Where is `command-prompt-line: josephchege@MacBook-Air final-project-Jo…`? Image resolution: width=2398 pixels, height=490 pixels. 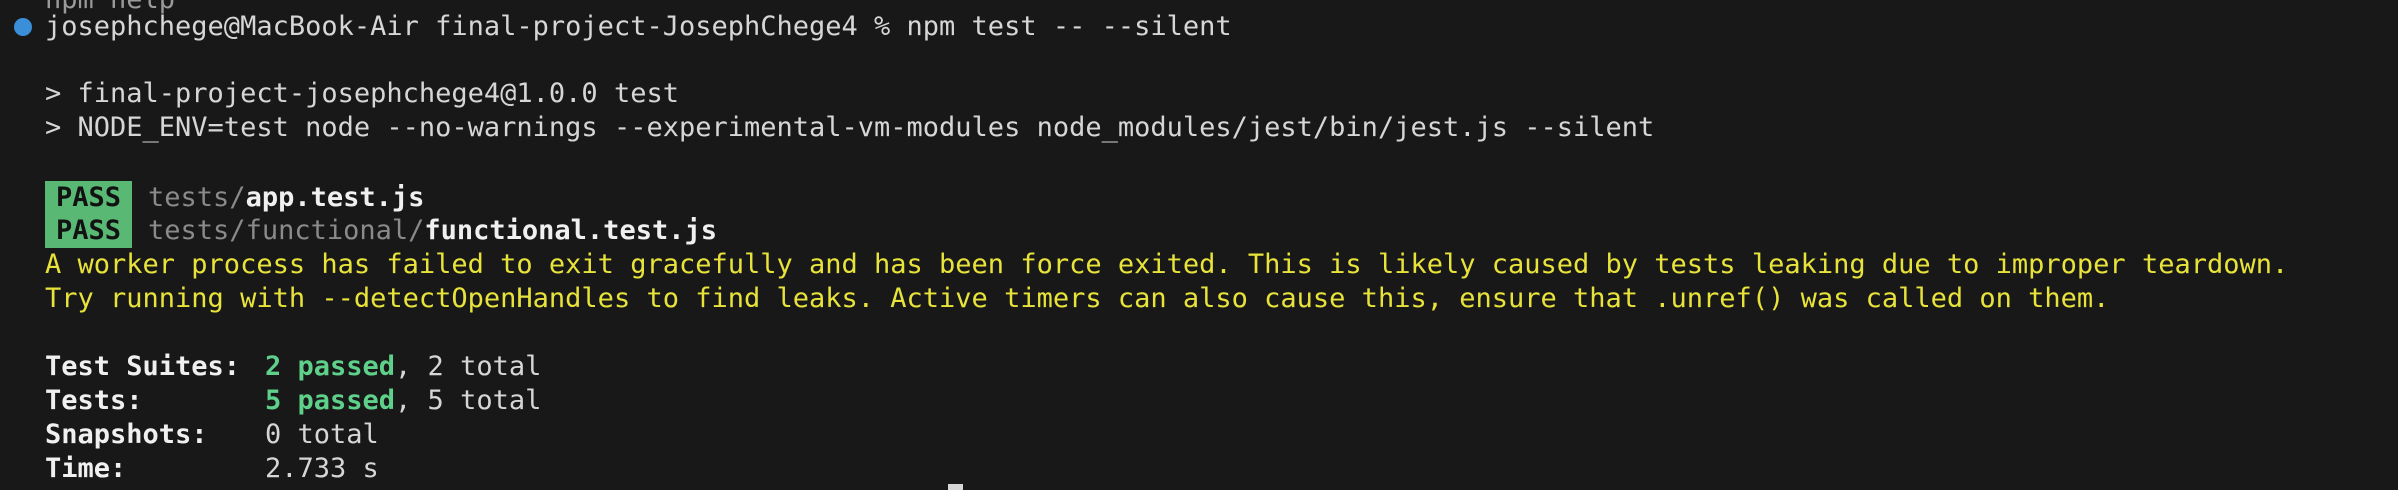 command-prompt-line: josephchege@MacBook-Air final-project-Jo… is located at coordinates (638, 26).